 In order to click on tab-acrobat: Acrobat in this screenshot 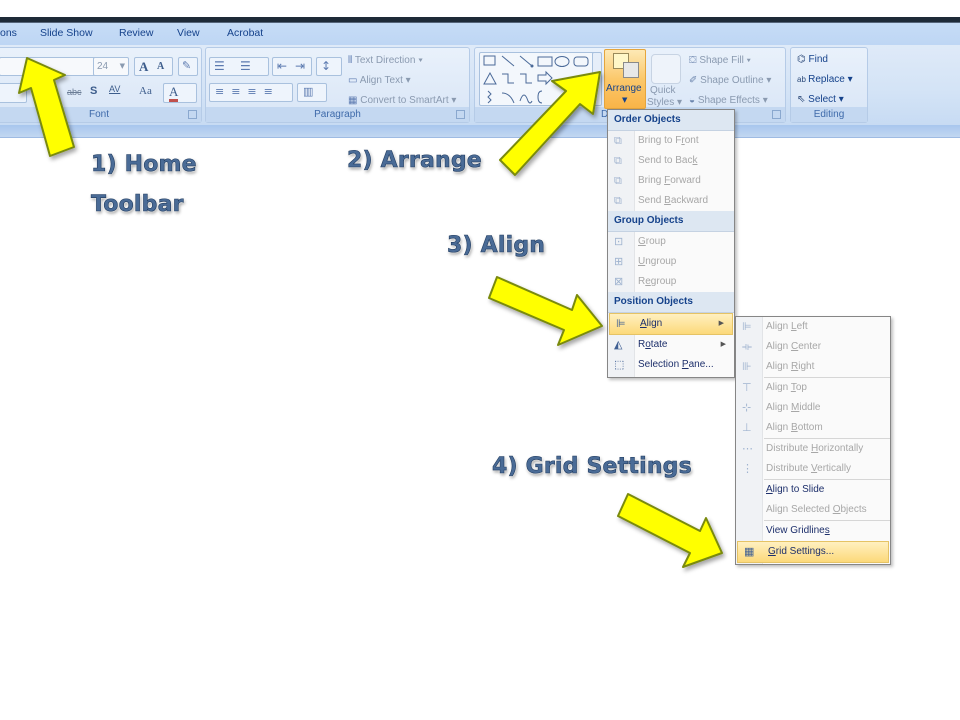, I will do `click(245, 33)`.